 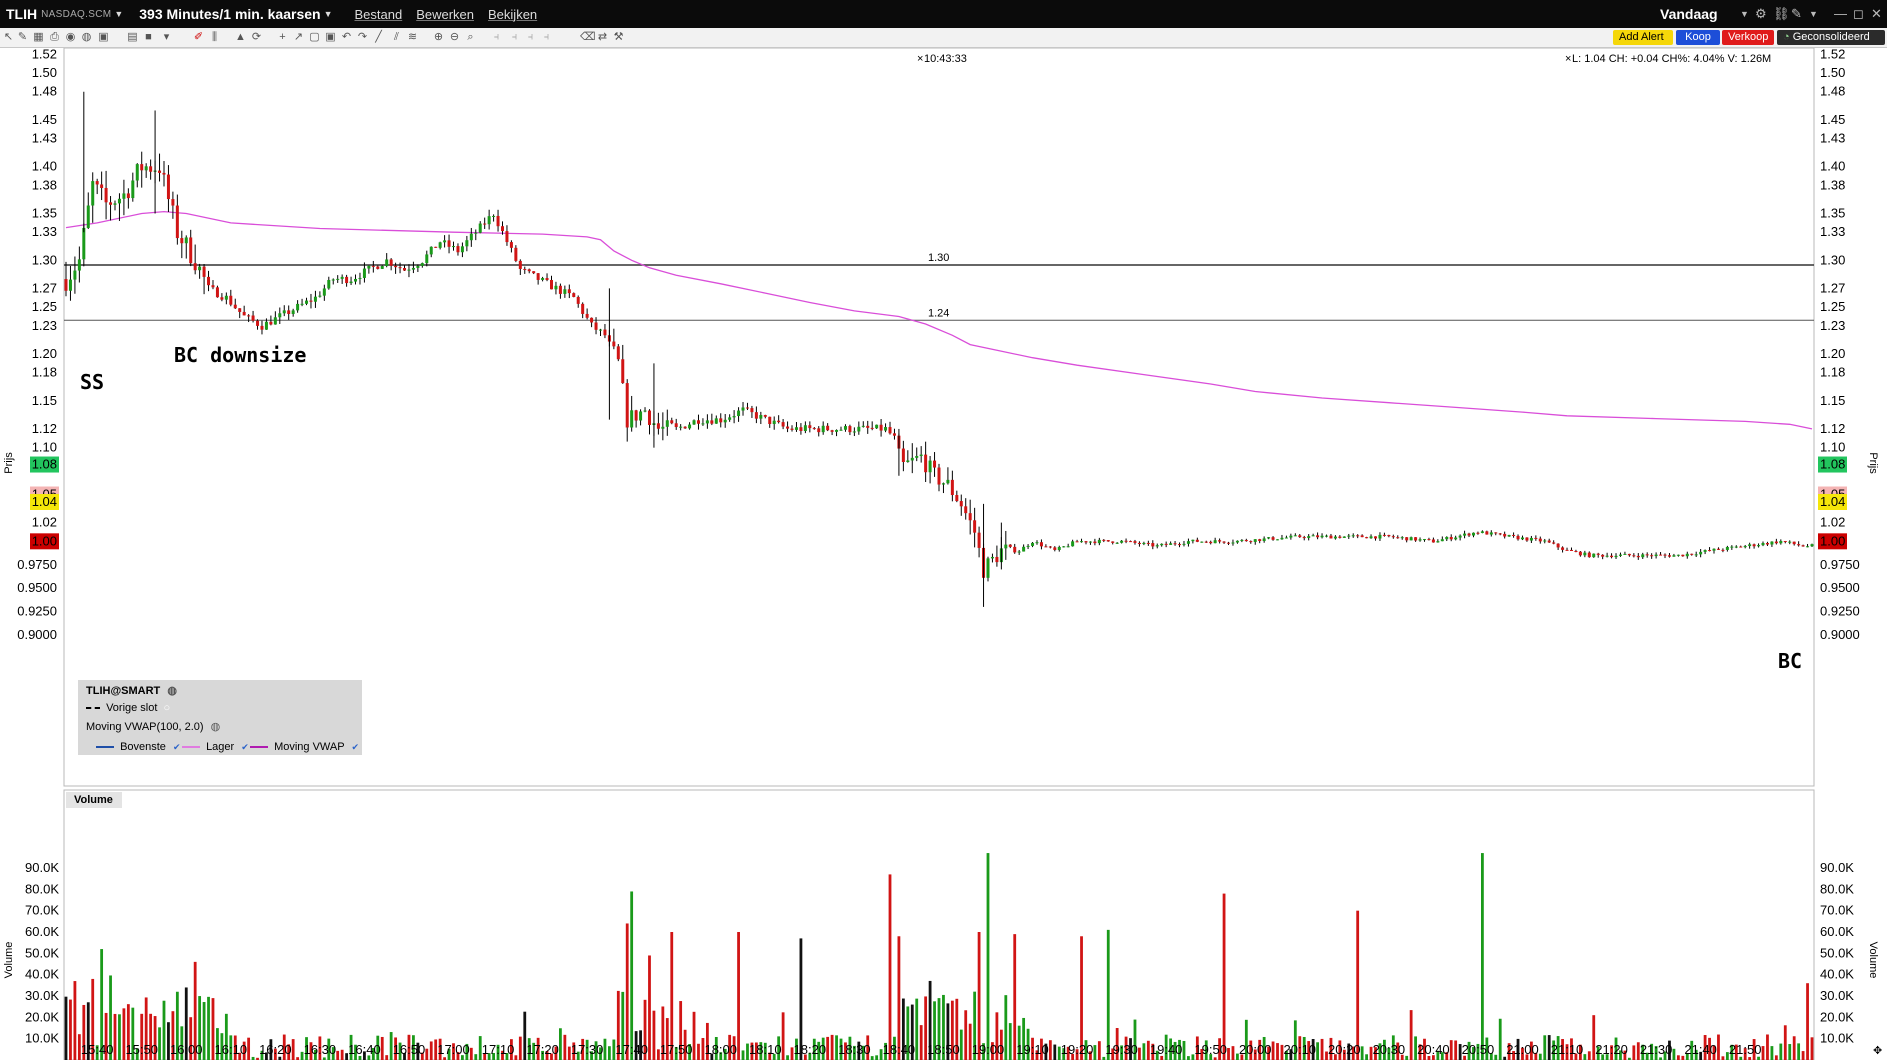 I want to click on crosshair-icon: +, so click(x=282, y=37).